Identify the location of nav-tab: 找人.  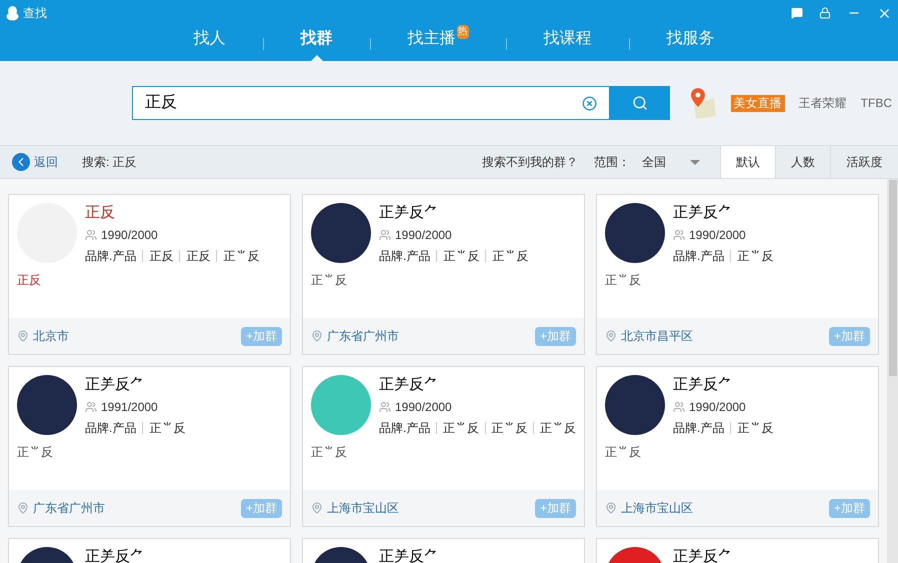
(209, 43).